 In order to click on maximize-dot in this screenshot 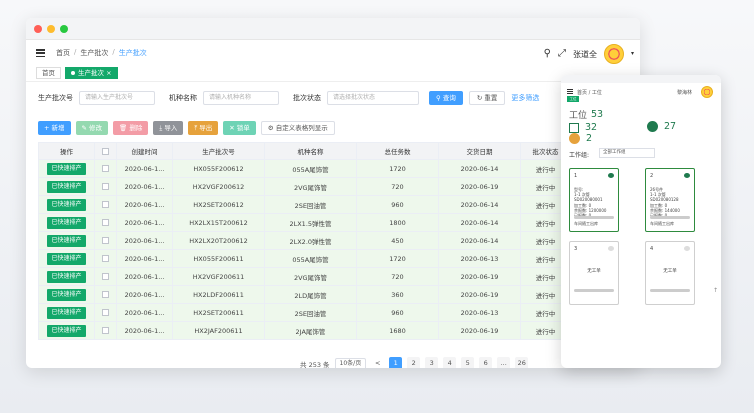, I will do `click(64, 29)`.